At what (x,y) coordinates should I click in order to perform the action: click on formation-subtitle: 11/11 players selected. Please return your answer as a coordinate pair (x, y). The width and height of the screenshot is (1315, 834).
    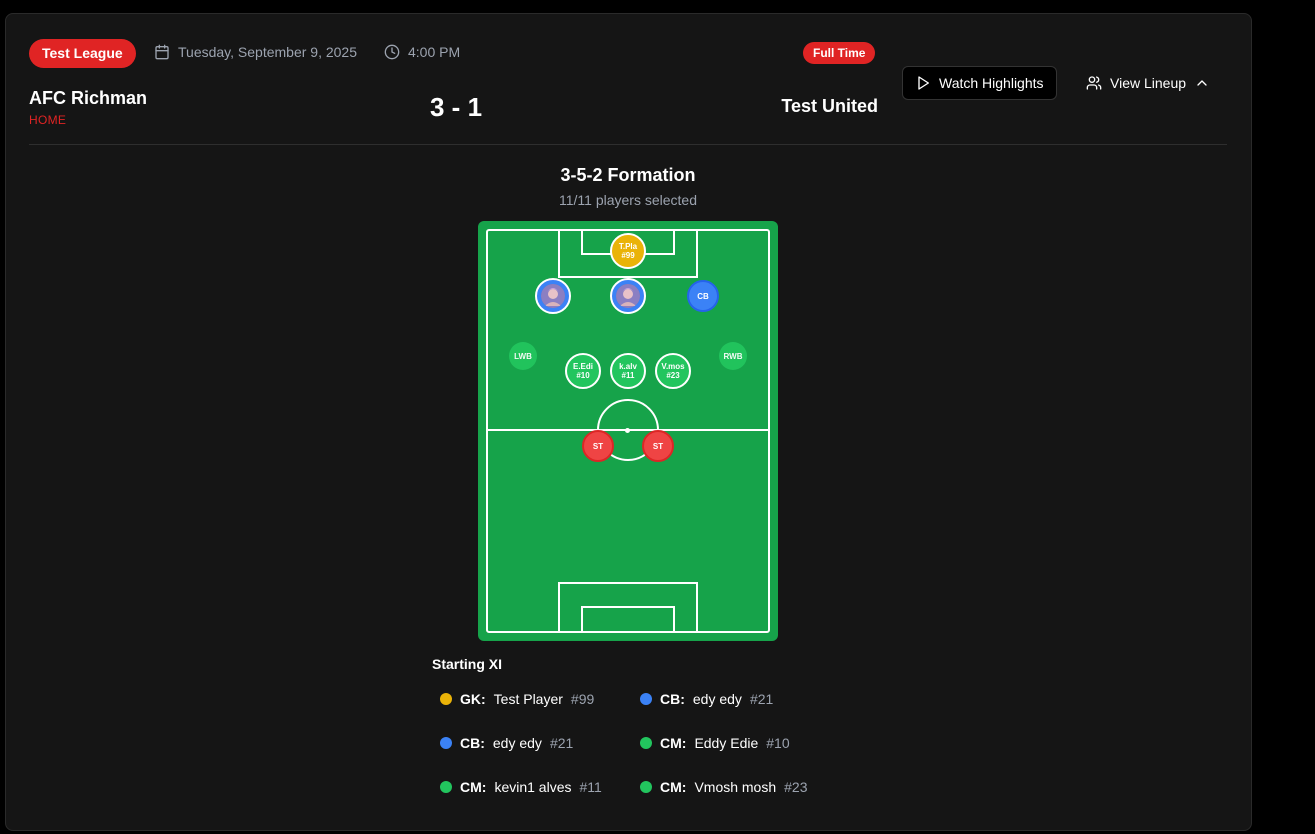
    Looking at the image, I should click on (627, 200).